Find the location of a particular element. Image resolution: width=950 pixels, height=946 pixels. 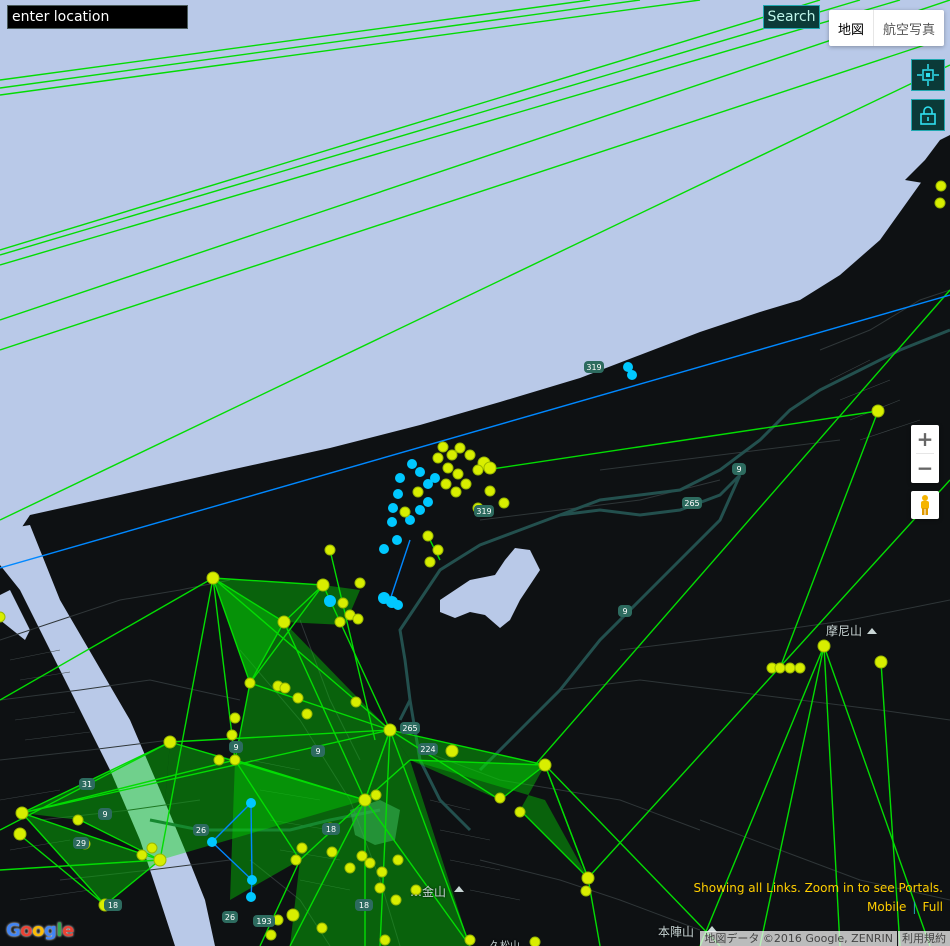

lock-button is located at coordinates (928, 115).